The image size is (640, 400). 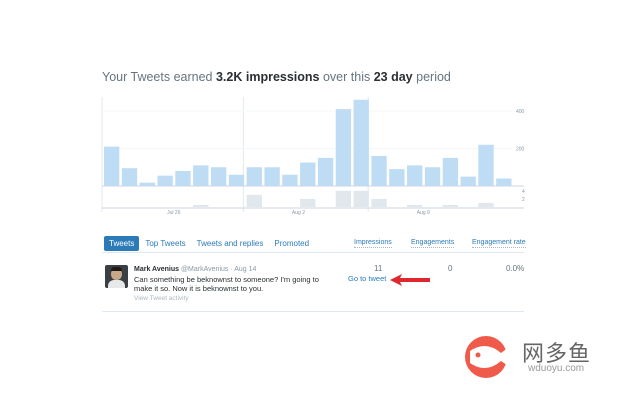 I want to click on author-name: Mark Avenius, so click(x=156, y=269).